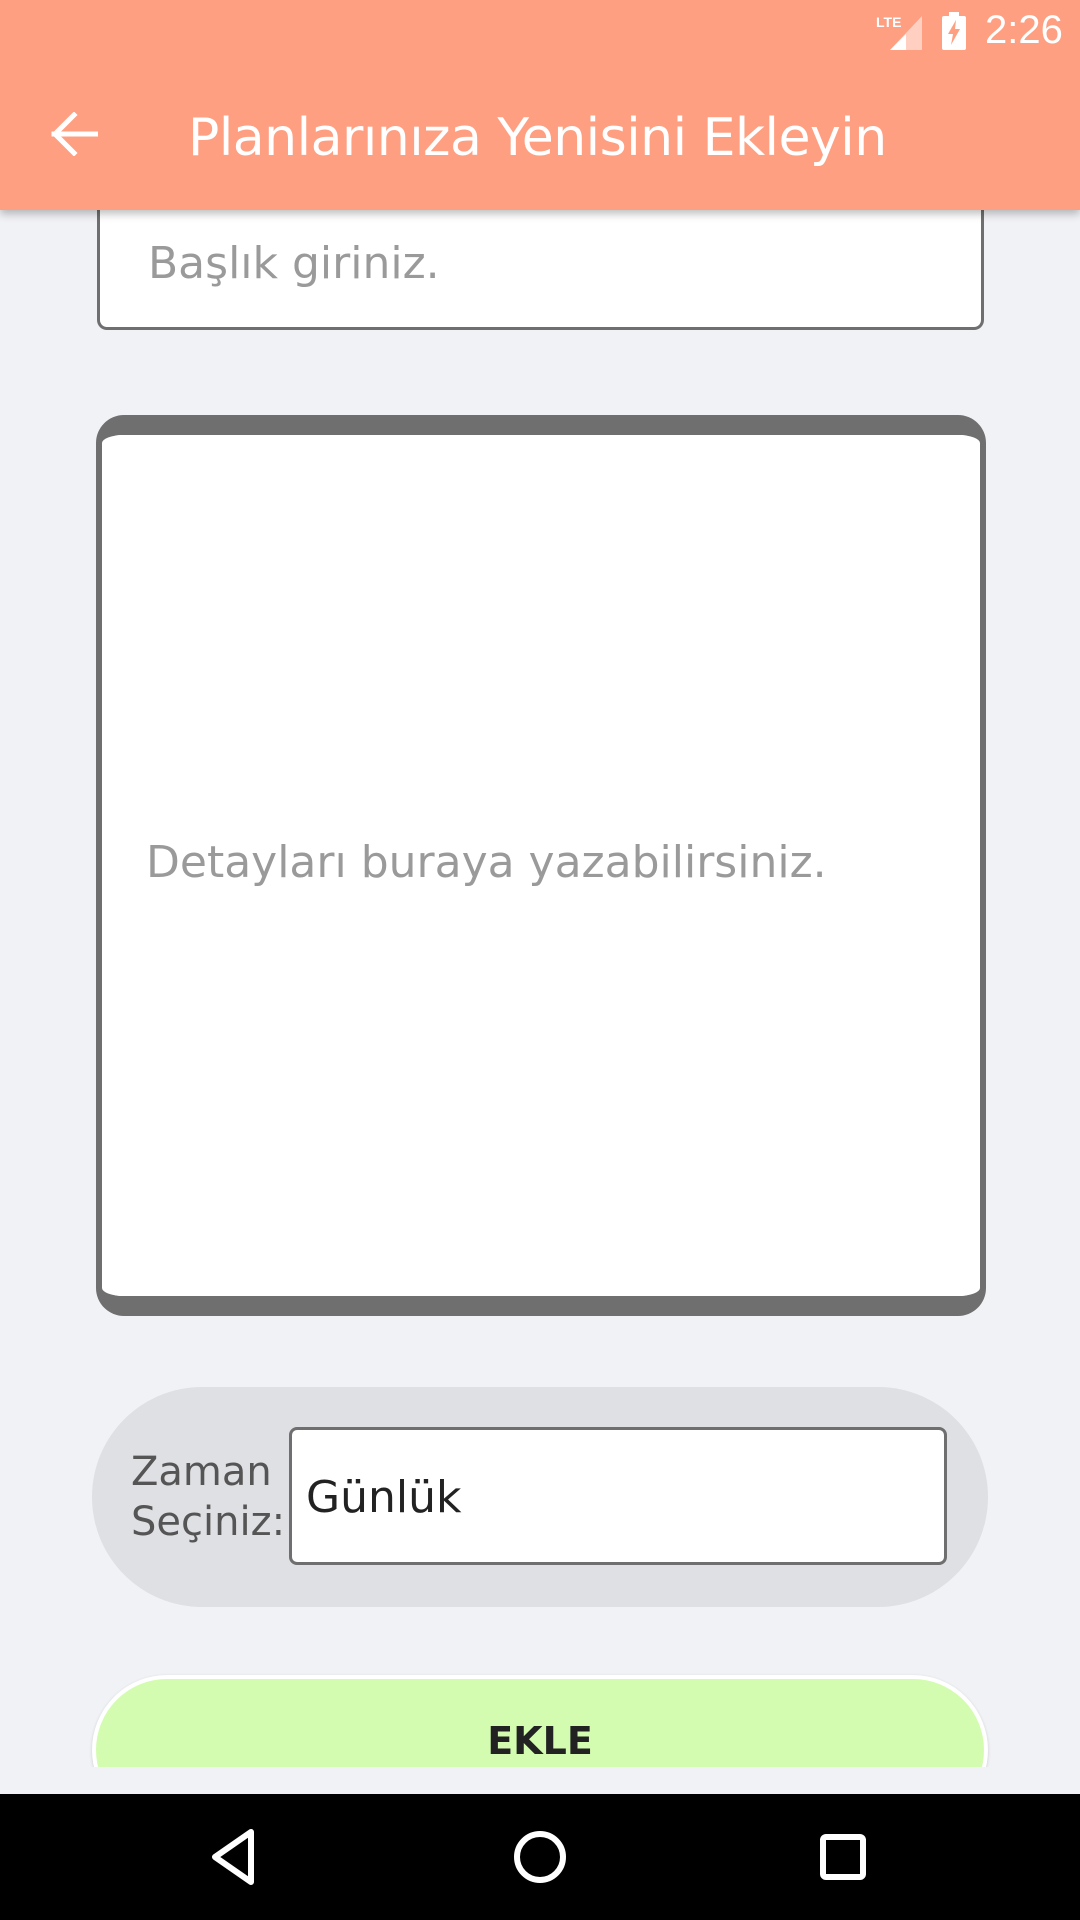 The image size is (1080, 1920). I want to click on arrow-left-icon, so click(74, 135).